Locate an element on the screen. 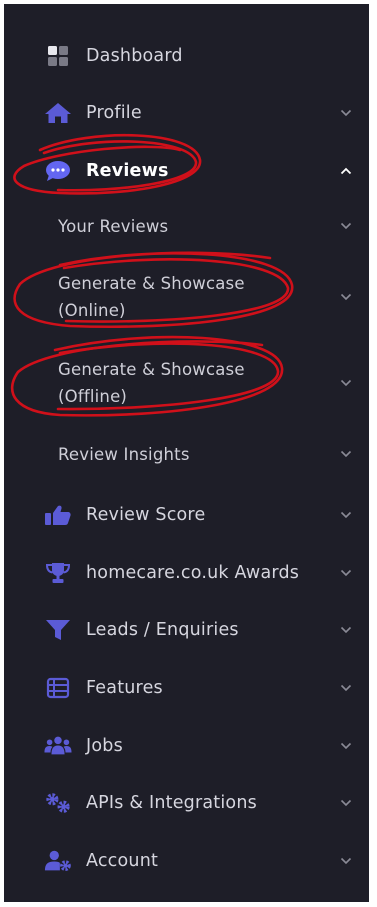 The image size is (377, 907). submenu-item-your-reviews: Your Reviews is located at coordinates (186, 226).